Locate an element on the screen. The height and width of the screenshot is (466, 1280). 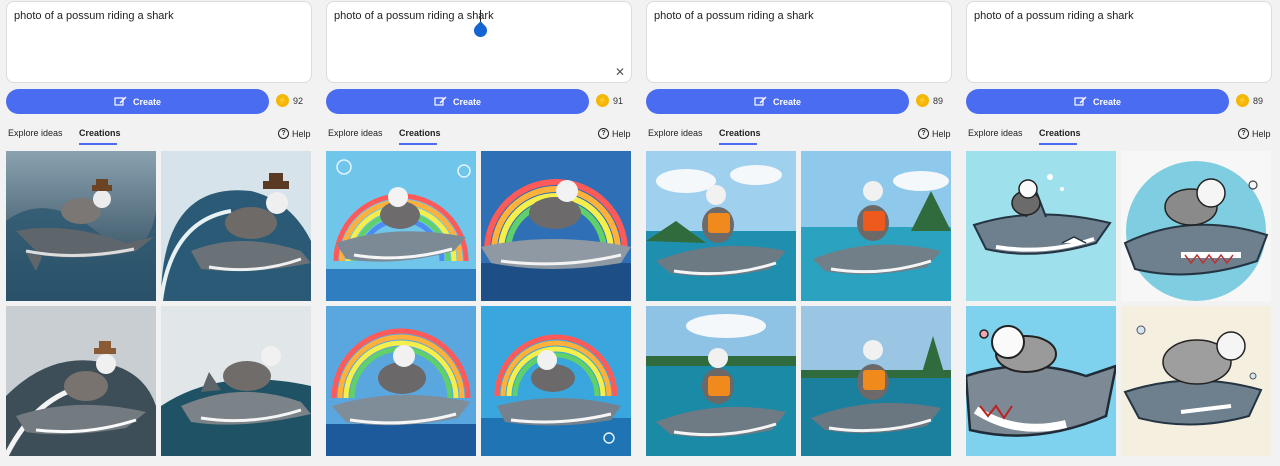
boost-count: 92 is located at coordinates (298, 100).